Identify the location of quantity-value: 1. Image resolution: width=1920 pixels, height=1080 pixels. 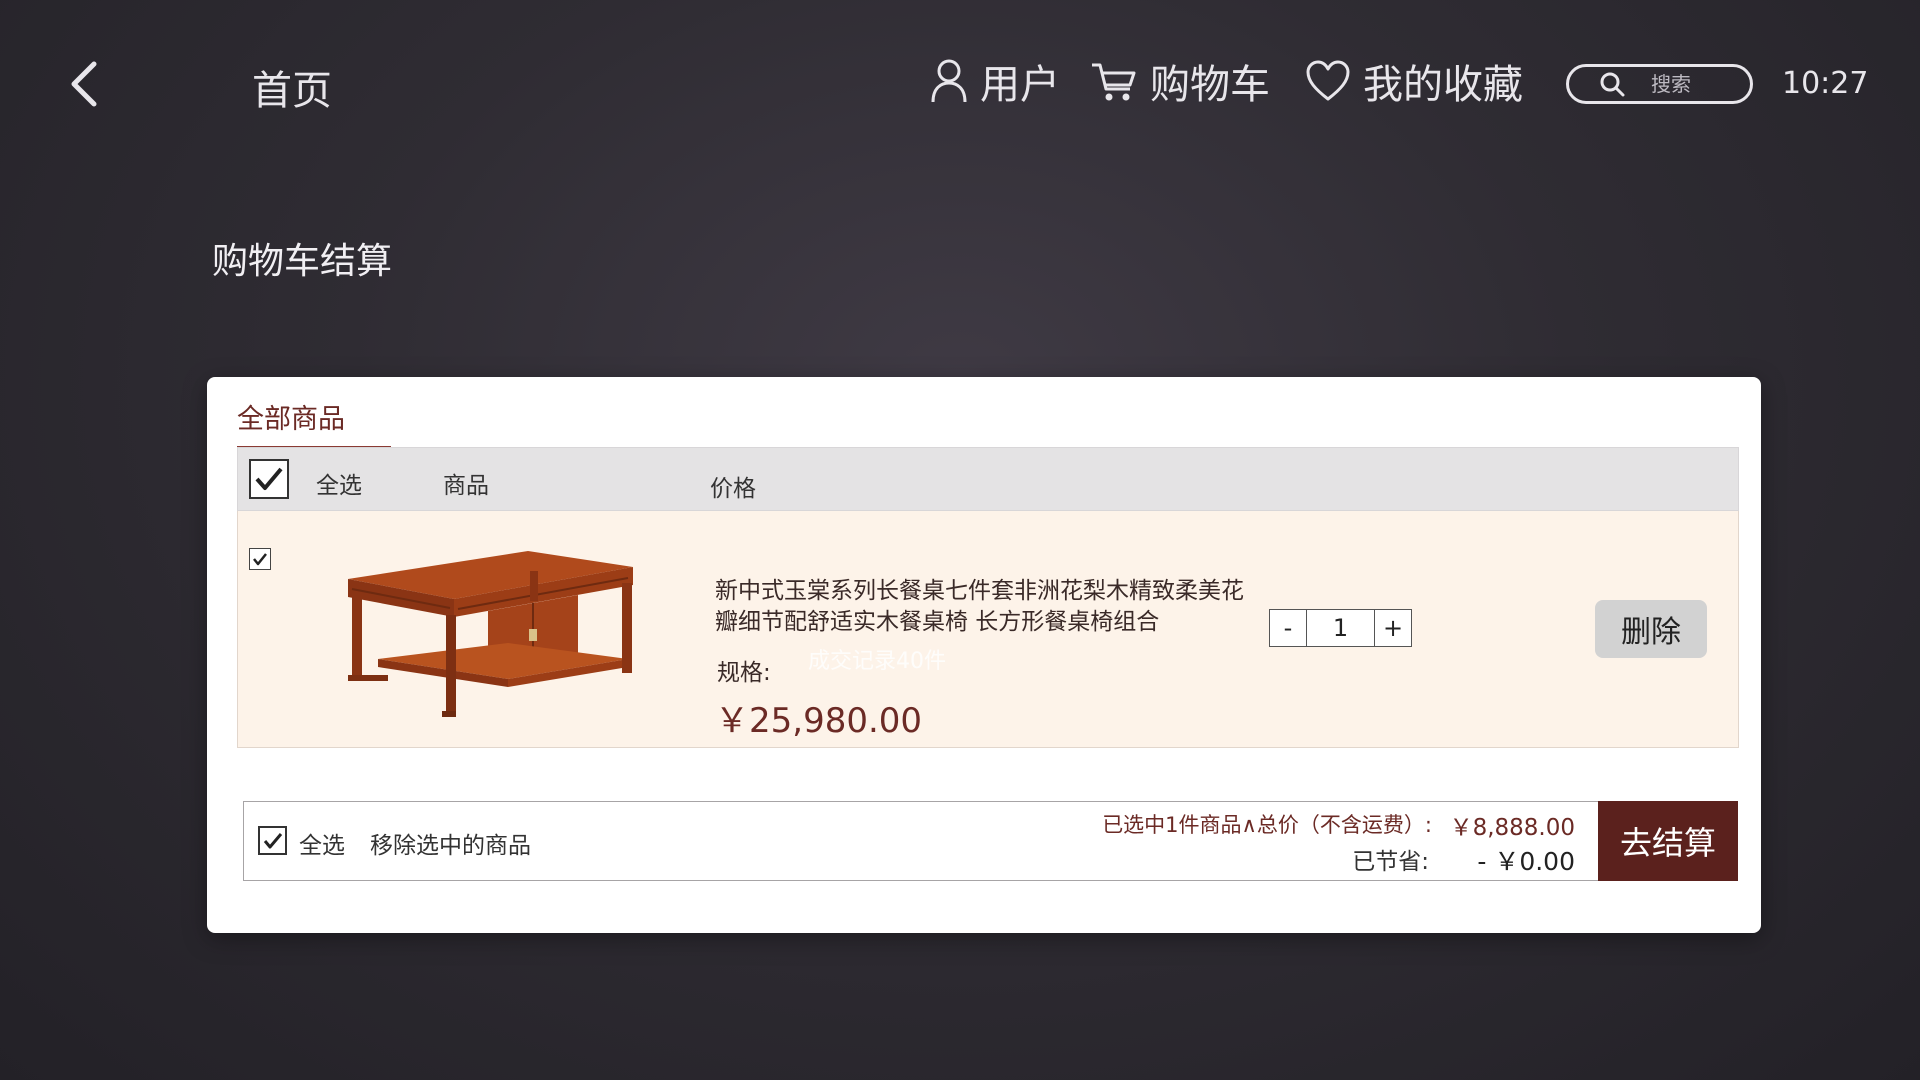
(1340, 628).